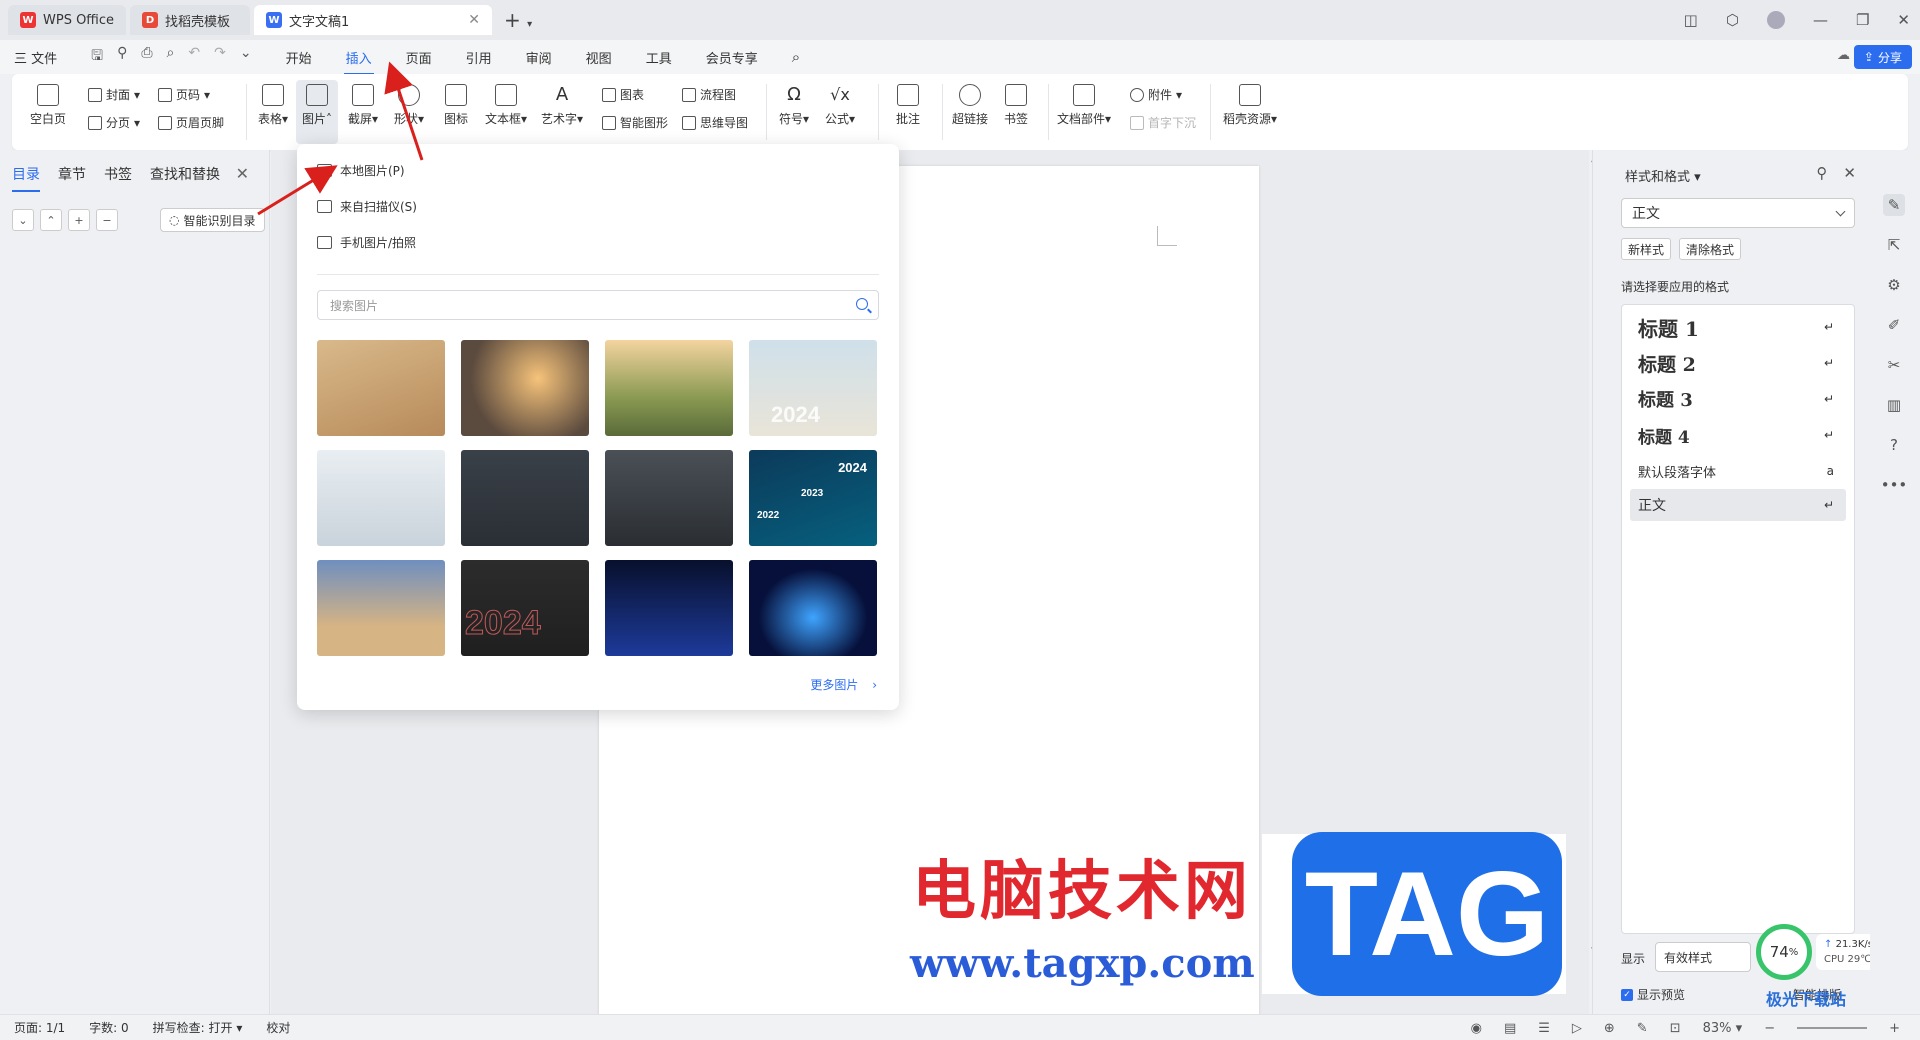  What do you see at coordinates (1738, 505) in the screenshot?
I see `style-item: 正文 ↵` at bounding box center [1738, 505].